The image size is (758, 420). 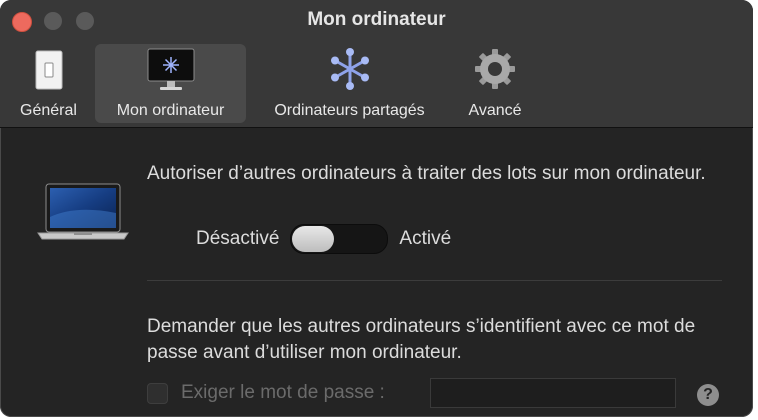 What do you see at coordinates (171, 72) in the screenshot?
I see `computer-display-icon` at bounding box center [171, 72].